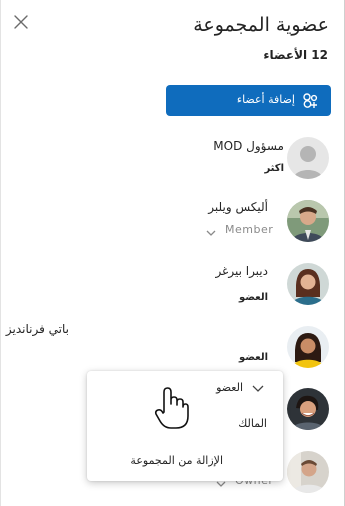 This screenshot has width=345, height=506. What do you see at coordinates (261, 25) in the screenshot?
I see `panel-title: عضوية المجموعة` at bounding box center [261, 25].